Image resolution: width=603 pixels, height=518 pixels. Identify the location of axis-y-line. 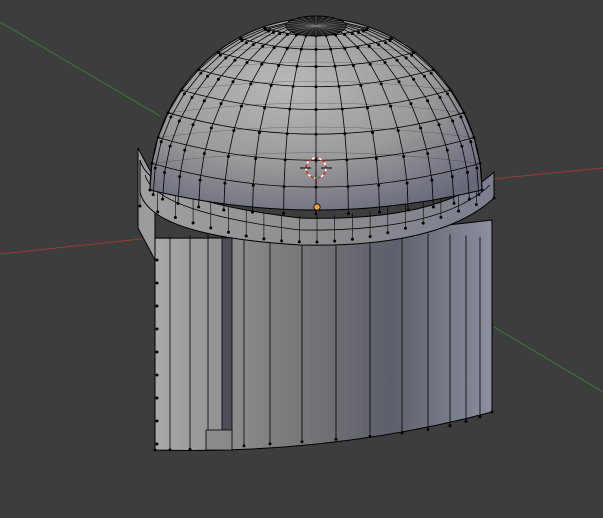
(80, 69).